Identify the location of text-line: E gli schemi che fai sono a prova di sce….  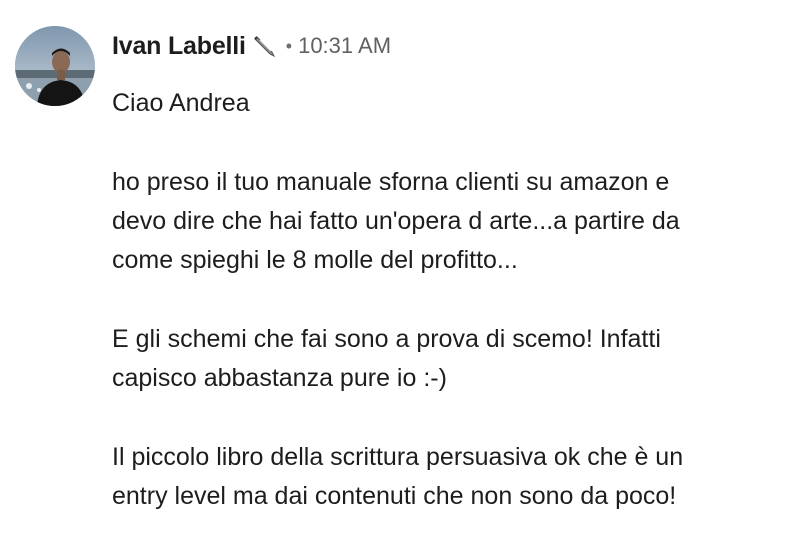
(386, 339).